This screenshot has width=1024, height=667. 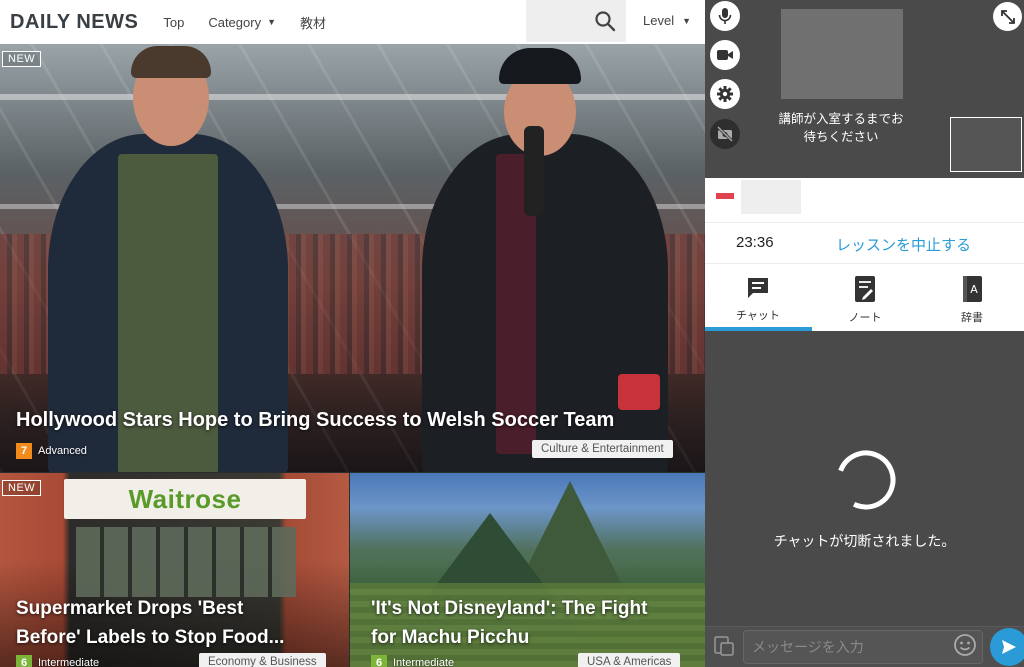 I want to click on emoji-icon, so click(x=965, y=645).